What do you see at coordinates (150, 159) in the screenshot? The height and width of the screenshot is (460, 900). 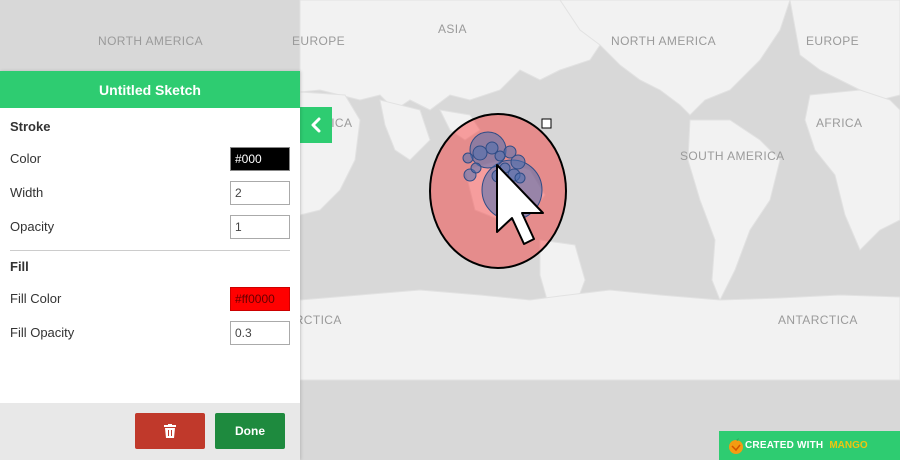 I see `stroke-color-row: Color #000` at bounding box center [150, 159].